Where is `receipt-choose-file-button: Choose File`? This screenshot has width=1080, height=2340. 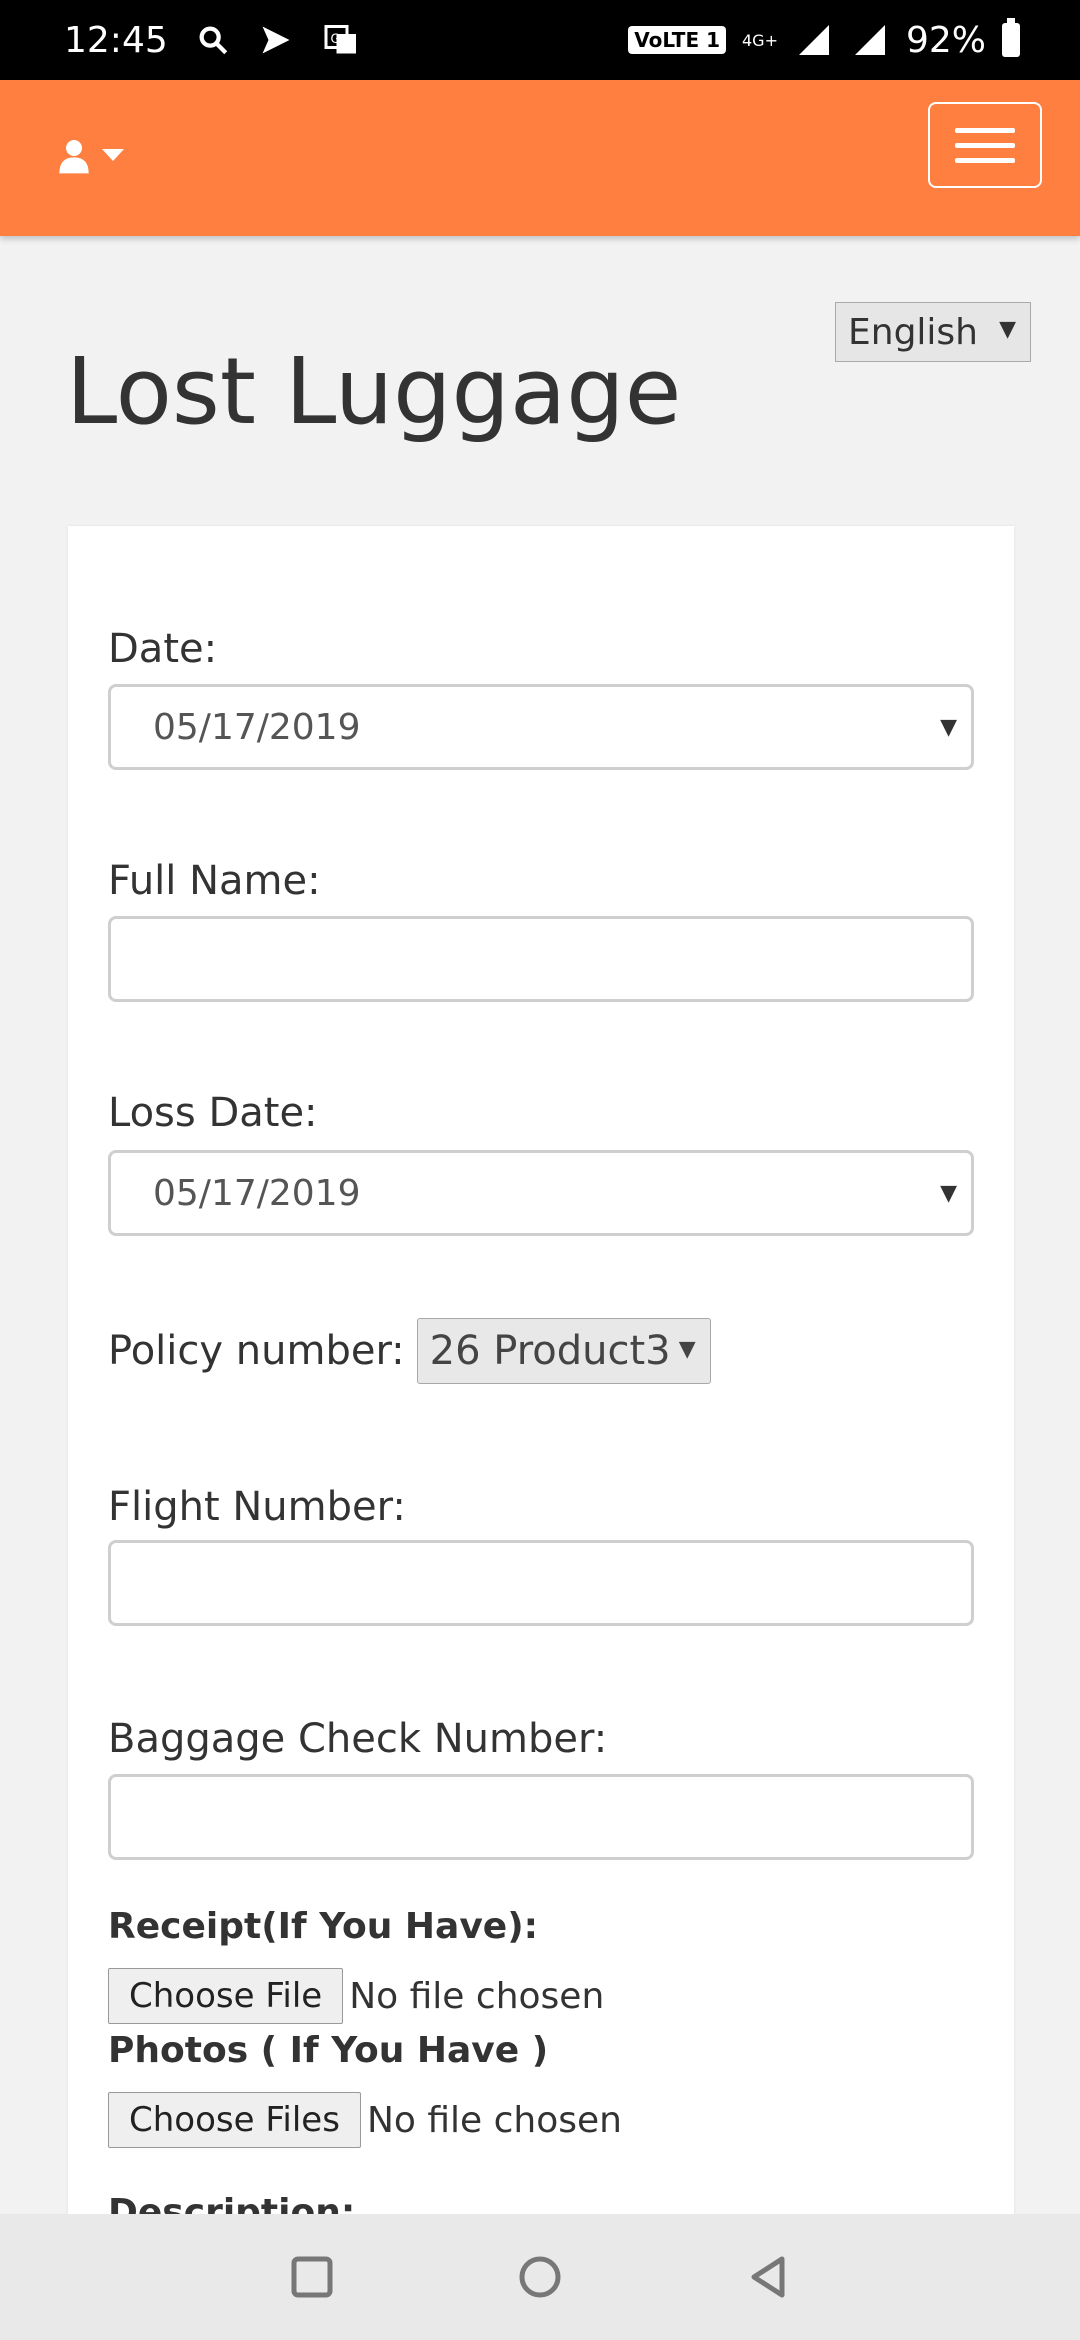 receipt-choose-file-button: Choose File is located at coordinates (226, 1996).